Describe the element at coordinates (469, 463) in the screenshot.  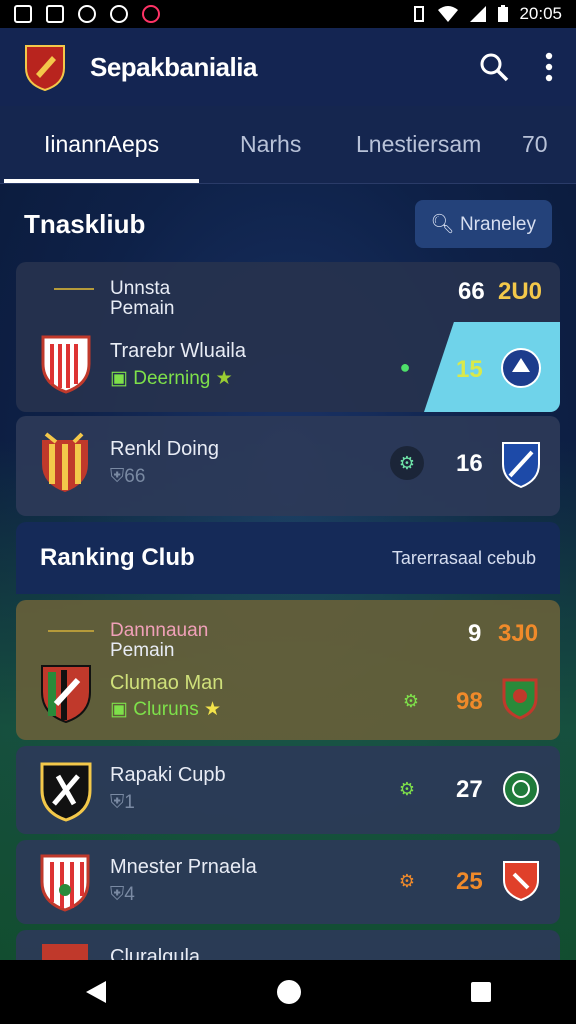
I see `match-value: 16` at that location.